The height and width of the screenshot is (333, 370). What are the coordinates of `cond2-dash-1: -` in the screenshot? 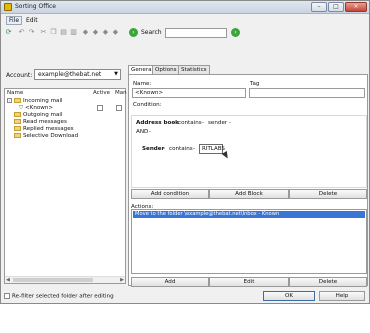 It's located at (164, 149).